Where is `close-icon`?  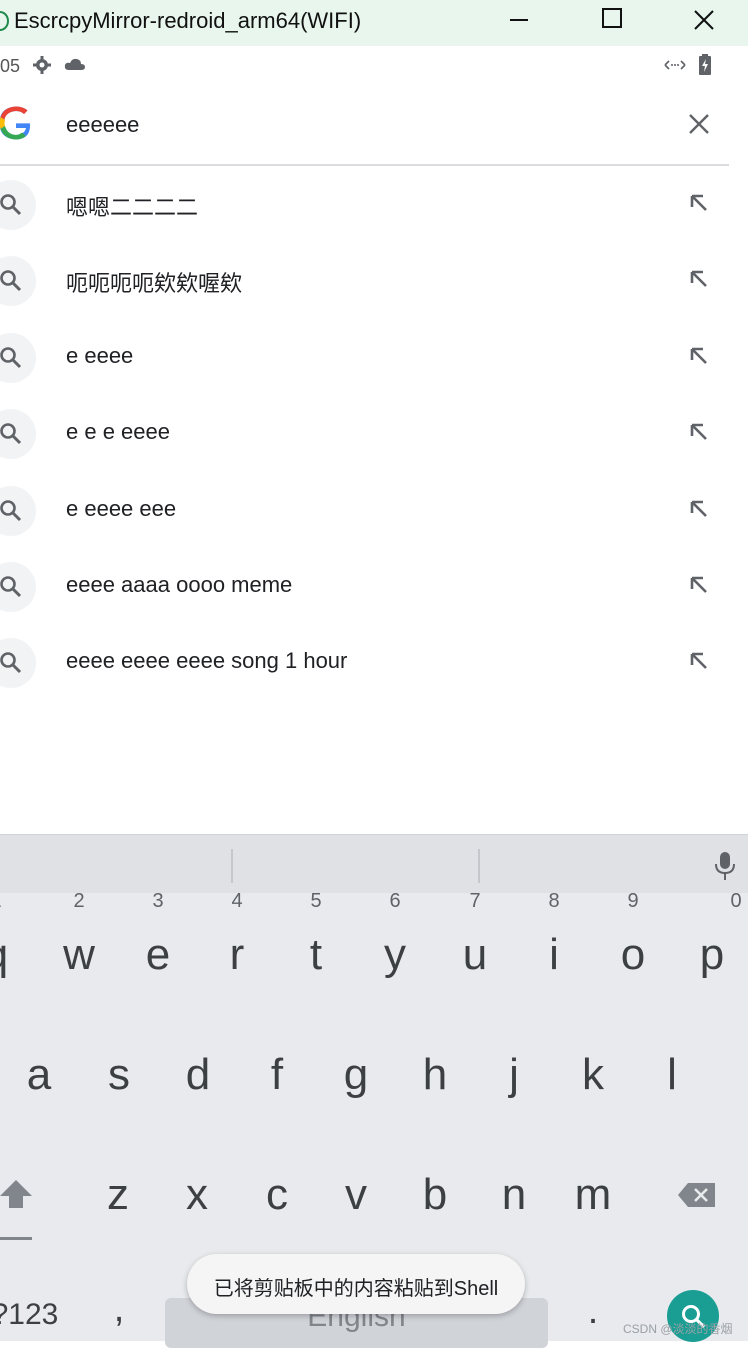 close-icon is located at coordinates (704, 20).